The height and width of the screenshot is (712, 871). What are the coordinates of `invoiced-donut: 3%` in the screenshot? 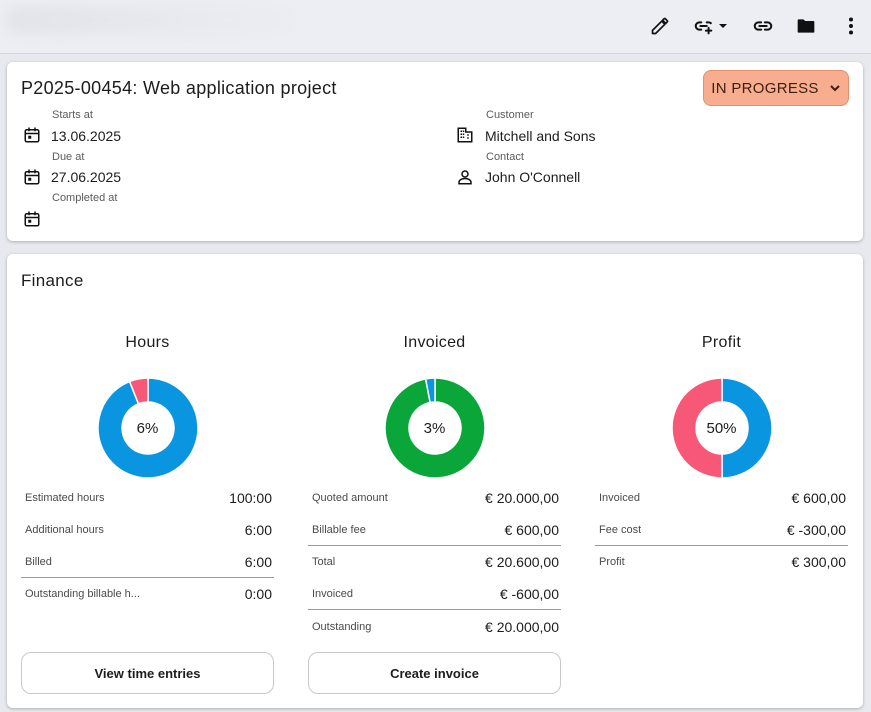 It's located at (434, 428).